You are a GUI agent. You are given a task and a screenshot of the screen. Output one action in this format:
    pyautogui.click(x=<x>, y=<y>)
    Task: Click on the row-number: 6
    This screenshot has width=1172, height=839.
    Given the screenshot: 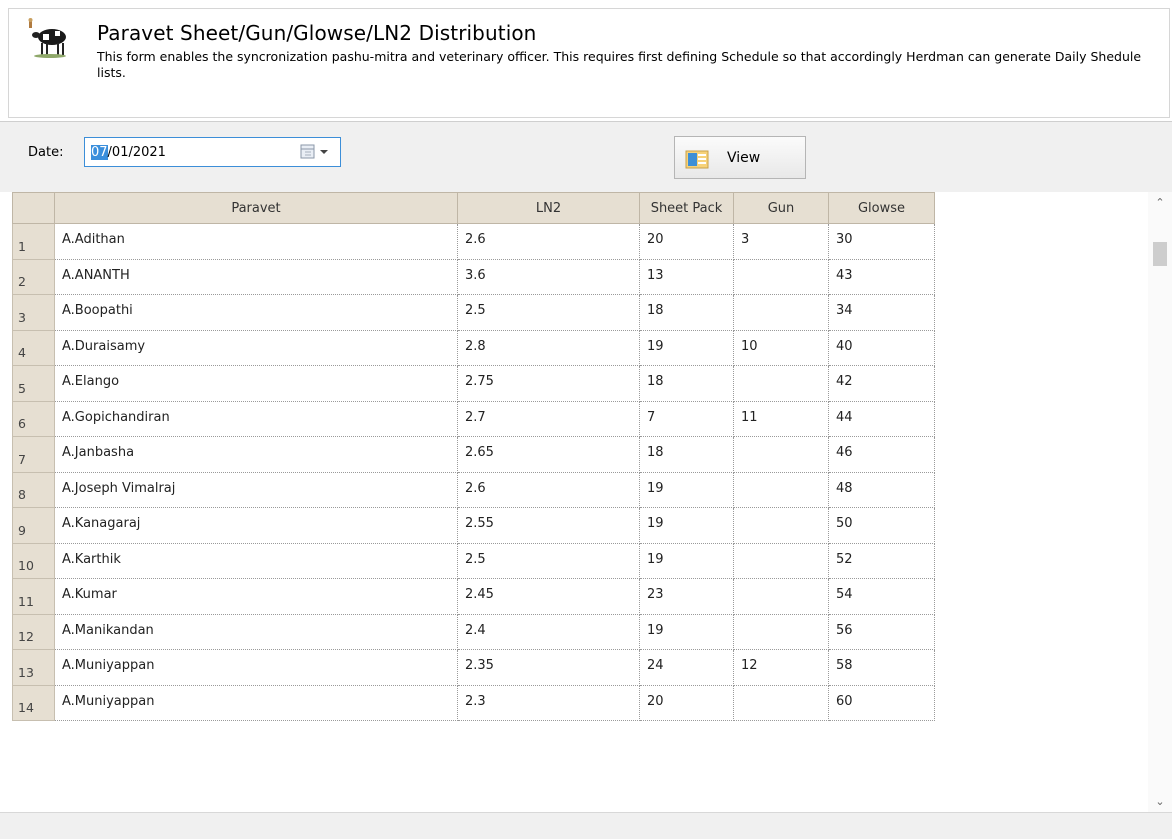 What is the action you would take?
    pyautogui.click(x=33, y=418)
    